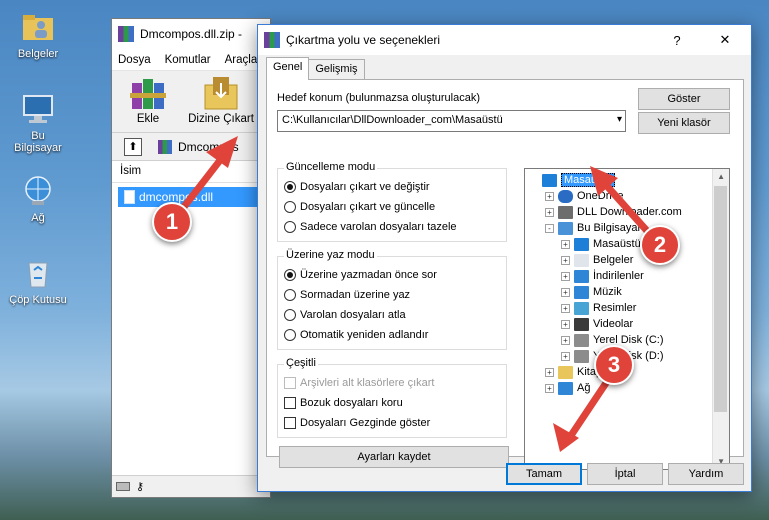 Image resolution: width=769 pixels, height=520 pixels. I want to click on winrar-title: Dmcompos.dll.zip -, so click(191, 34).